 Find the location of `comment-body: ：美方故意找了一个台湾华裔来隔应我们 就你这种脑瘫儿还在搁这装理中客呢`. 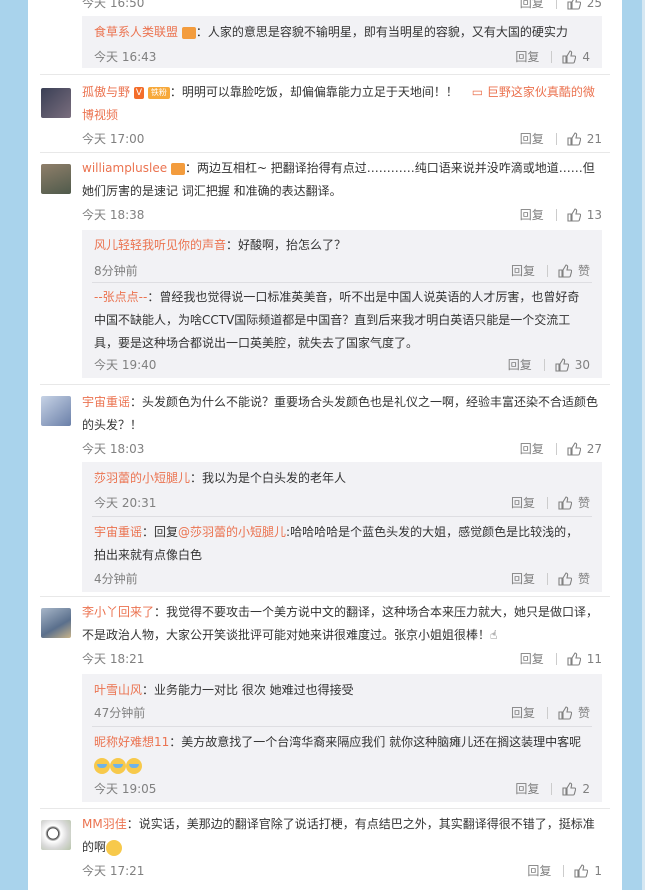

comment-body: ：美方故意找了一个台湾华裔来隔应我们 就你这种脑瘫儿还在搁这装理中客呢 is located at coordinates (375, 742).